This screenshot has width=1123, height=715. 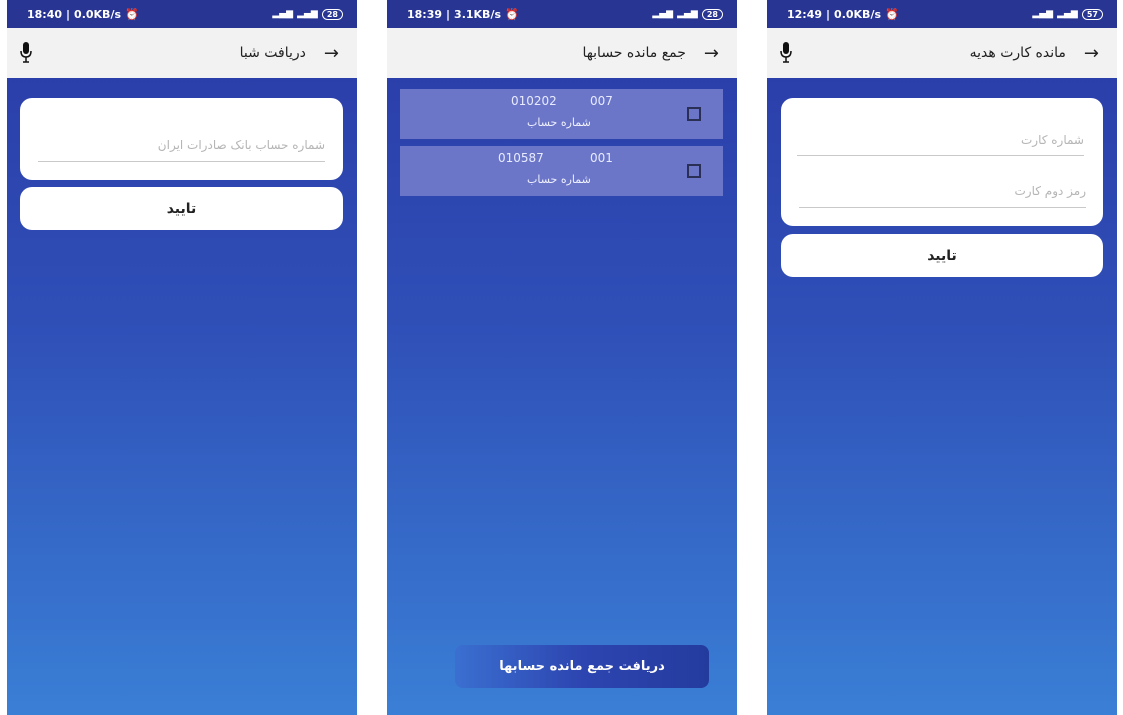 What do you see at coordinates (534, 101) in the screenshot?
I see `account-number-part: 010202` at bounding box center [534, 101].